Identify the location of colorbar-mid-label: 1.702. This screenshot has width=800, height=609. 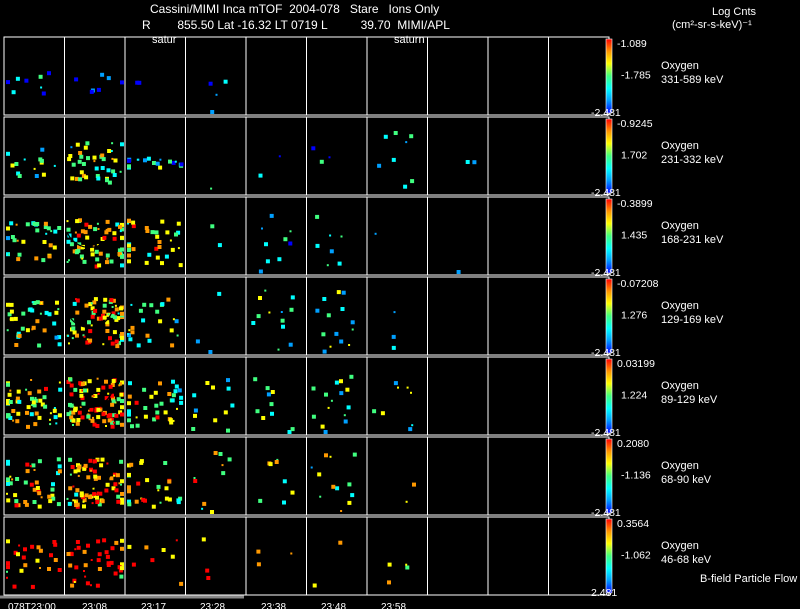
(634, 156).